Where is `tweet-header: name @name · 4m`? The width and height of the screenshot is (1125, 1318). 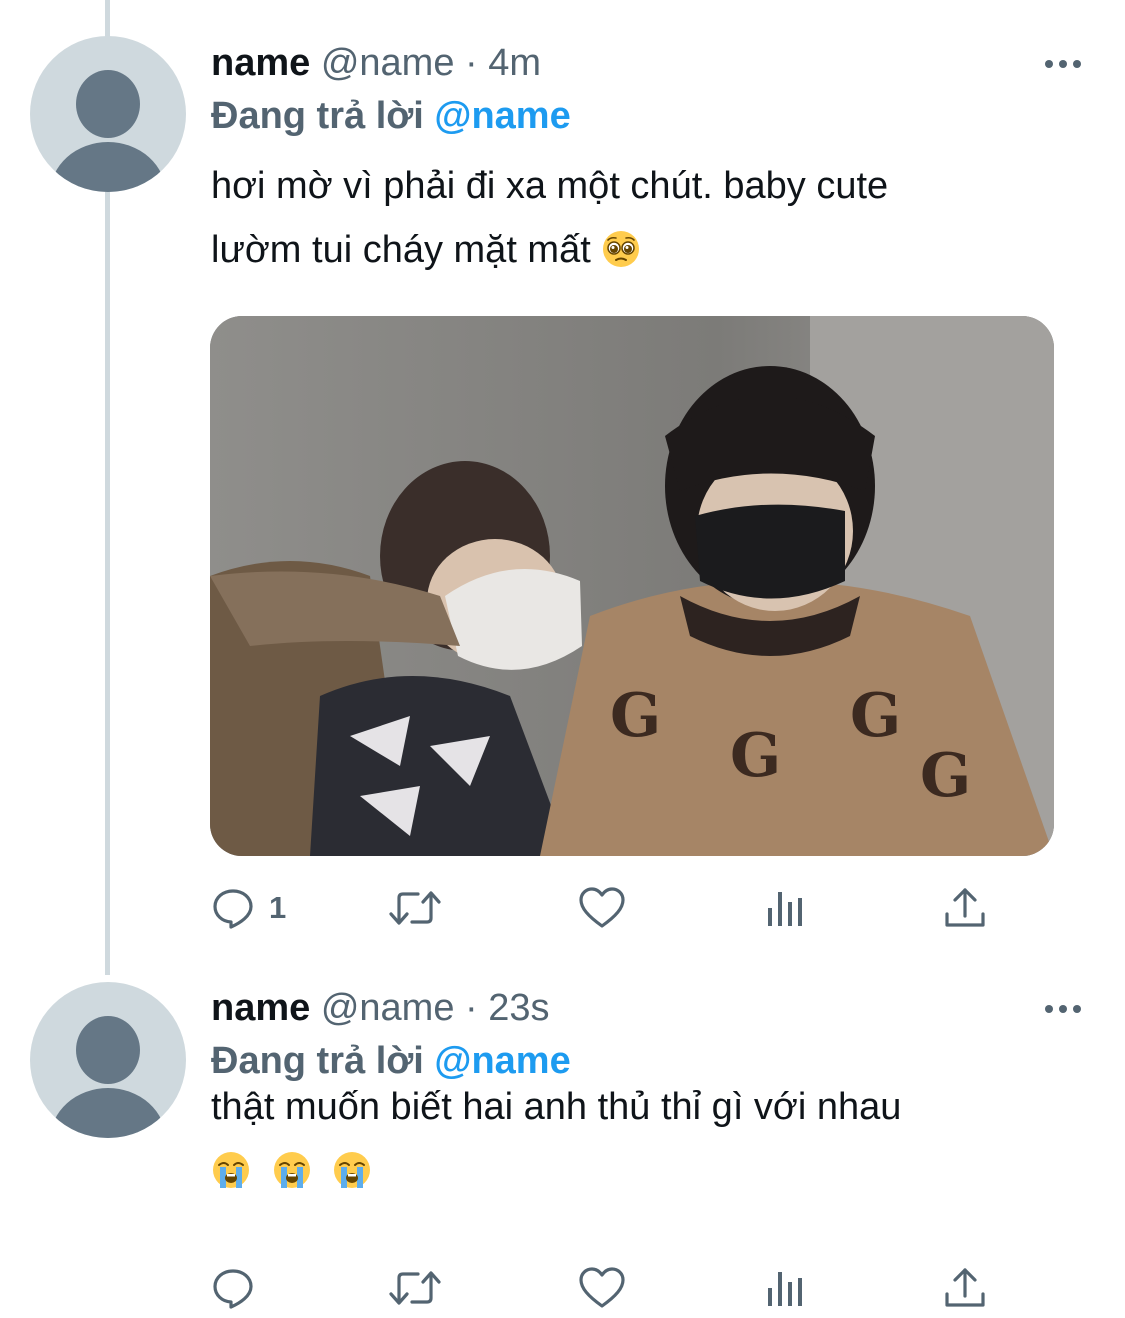
tweet-header: name @name · 4m is located at coordinates (376, 63).